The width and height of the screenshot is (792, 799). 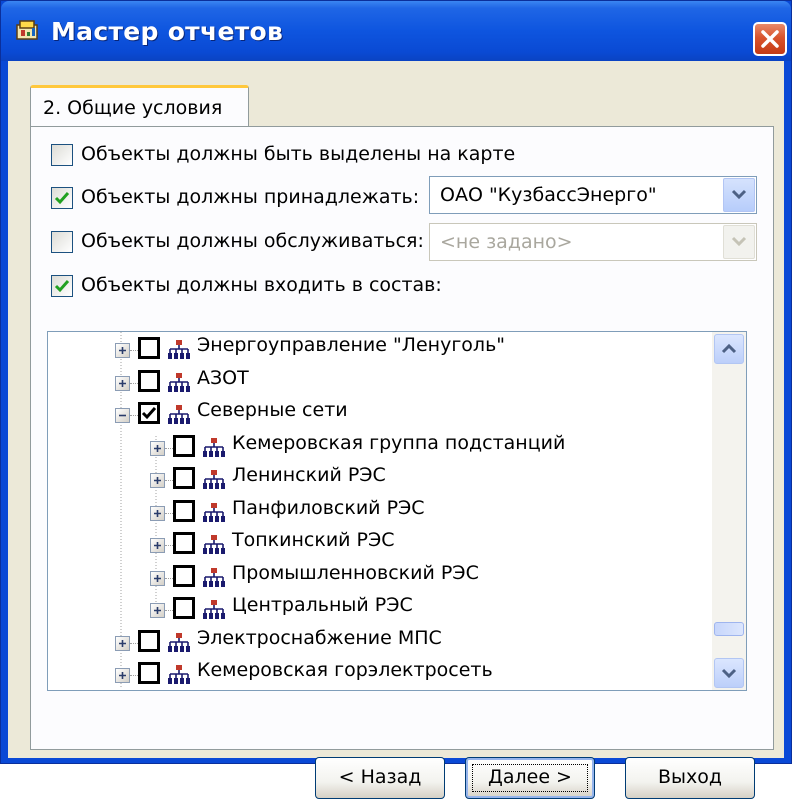 I want to click on scroll-thumb, so click(x=729, y=629).